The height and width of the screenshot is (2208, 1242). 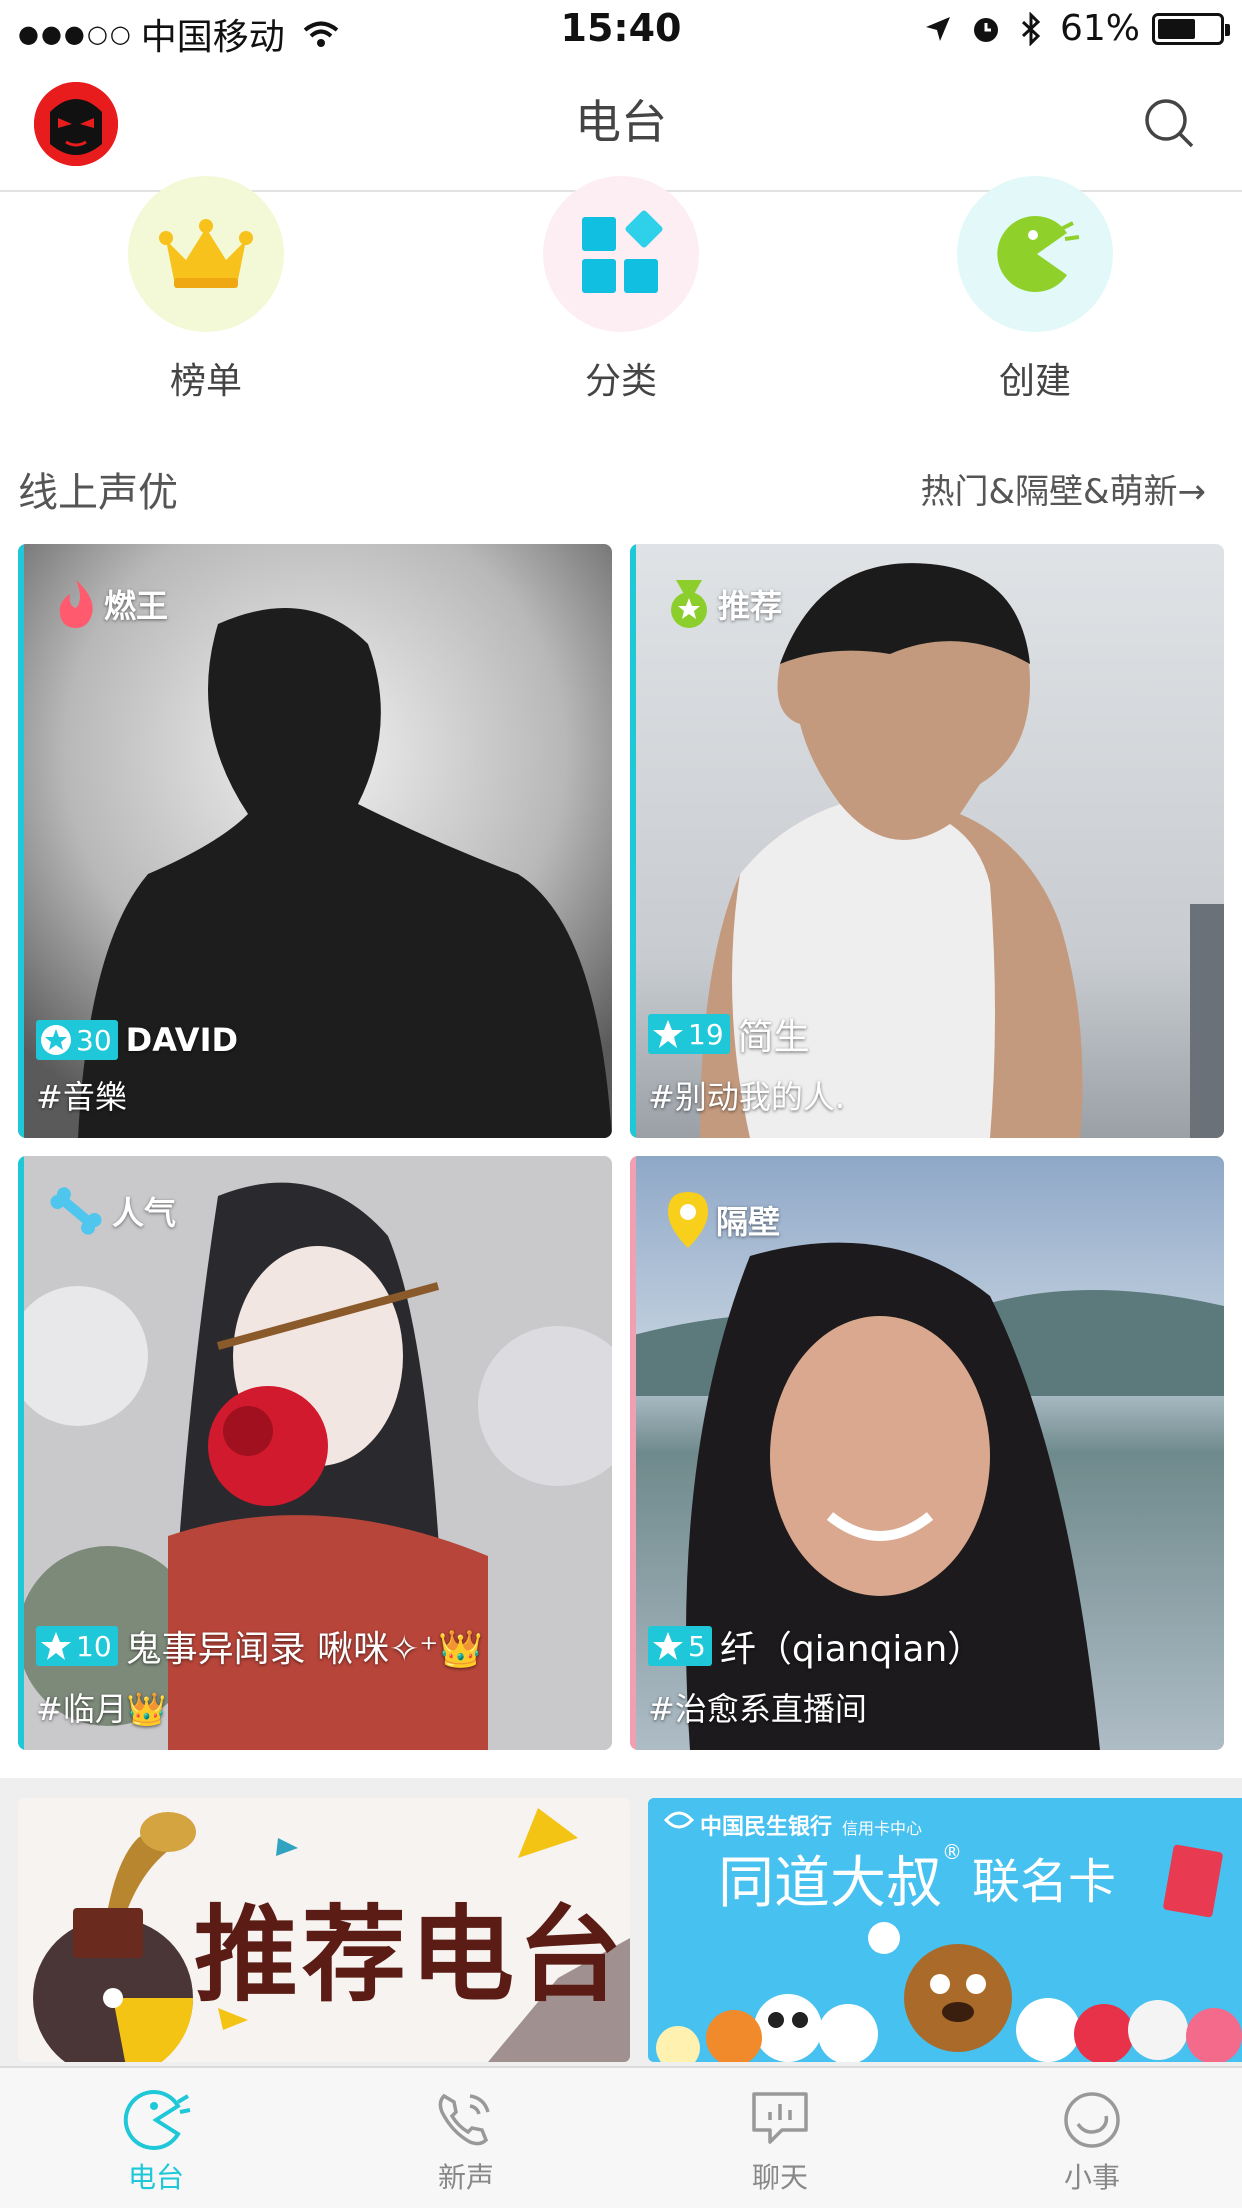 What do you see at coordinates (136, 606) in the screenshot?
I see `card-tag-label: 燃王` at bounding box center [136, 606].